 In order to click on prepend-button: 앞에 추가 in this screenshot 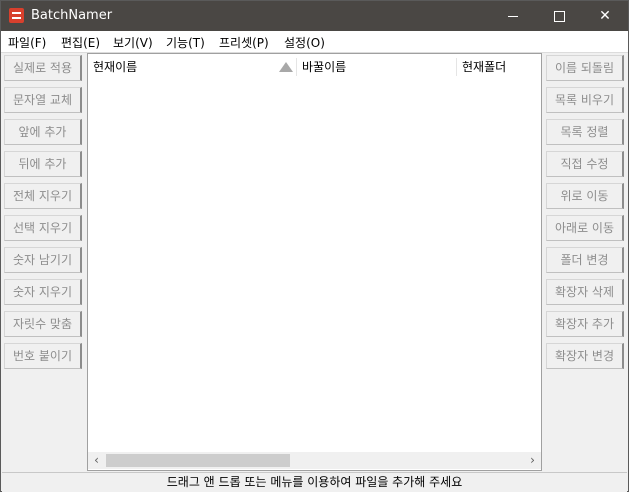, I will do `click(43, 132)`.